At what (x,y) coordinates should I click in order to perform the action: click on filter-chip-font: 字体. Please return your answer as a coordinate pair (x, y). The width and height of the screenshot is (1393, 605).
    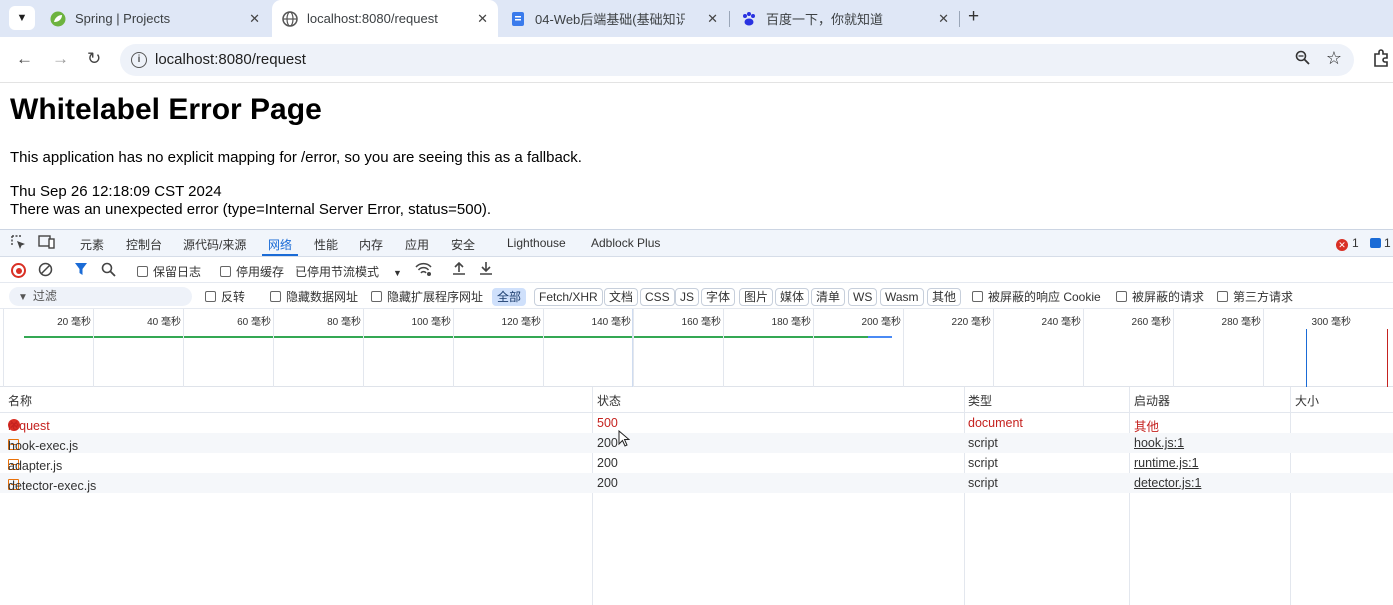
    Looking at the image, I should click on (718, 297).